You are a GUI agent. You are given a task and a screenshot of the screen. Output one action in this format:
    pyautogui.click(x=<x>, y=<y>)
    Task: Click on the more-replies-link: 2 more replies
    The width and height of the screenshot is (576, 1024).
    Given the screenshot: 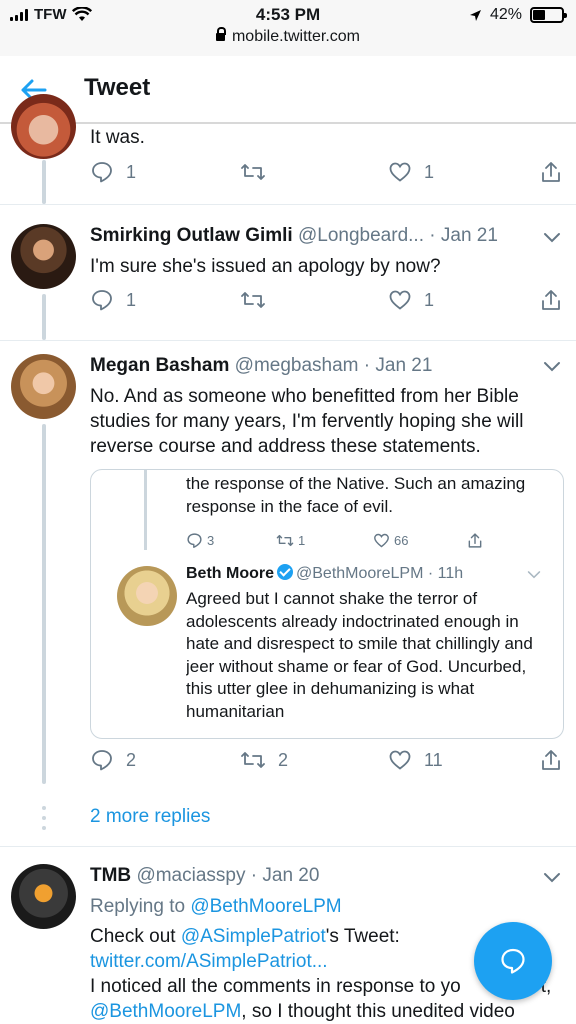 What is the action you would take?
    pyautogui.click(x=150, y=817)
    